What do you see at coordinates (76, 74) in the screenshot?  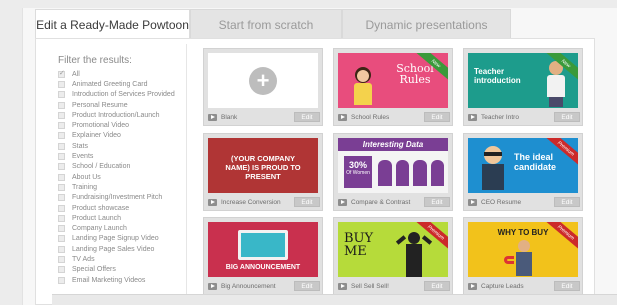 I see `filter-label: All` at bounding box center [76, 74].